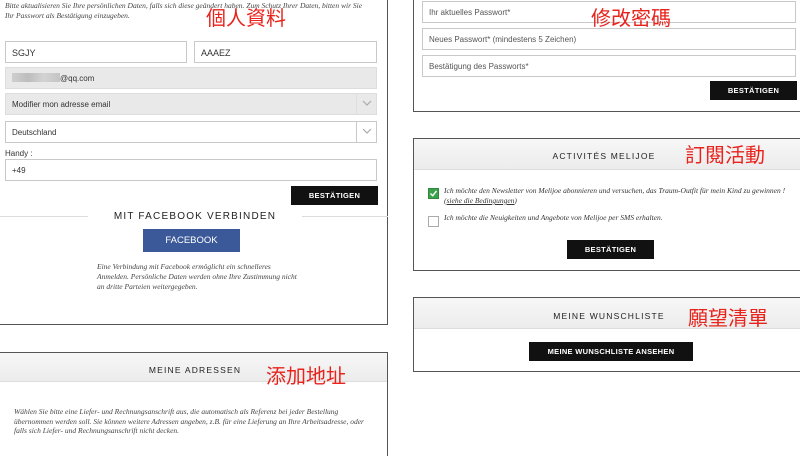 This screenshot has width=800, height=456. I want to click on confirm-password-field: Bestätigung des Passworts*, so click(609, 66).